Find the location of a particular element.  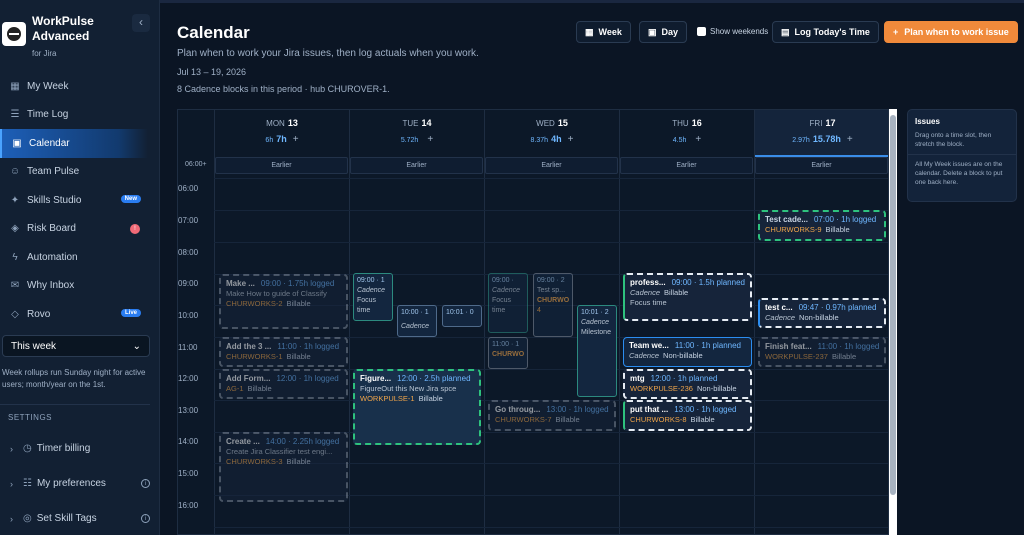

week-view-button: ▦ Week is located at coordinates (603, 32).